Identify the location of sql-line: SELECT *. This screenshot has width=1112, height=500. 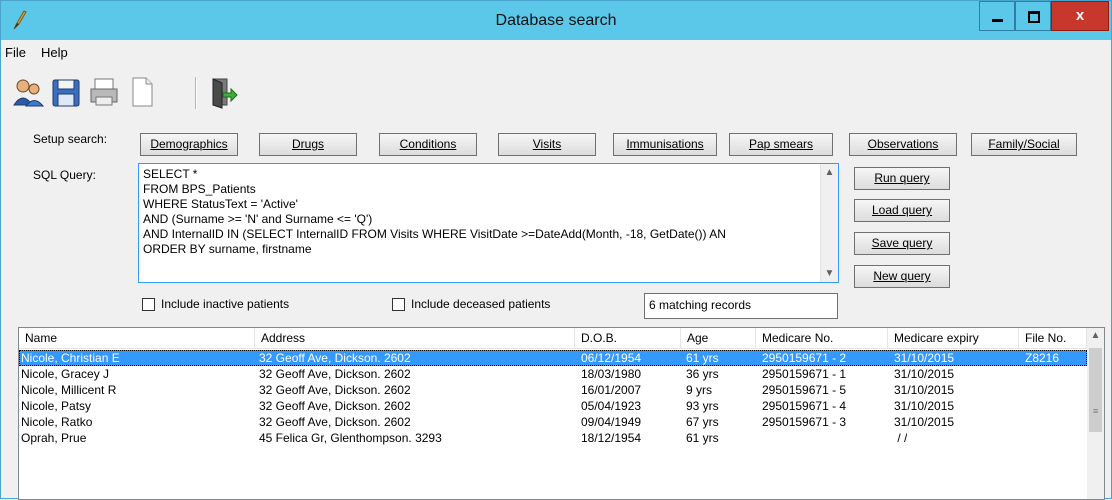
(170, 174).